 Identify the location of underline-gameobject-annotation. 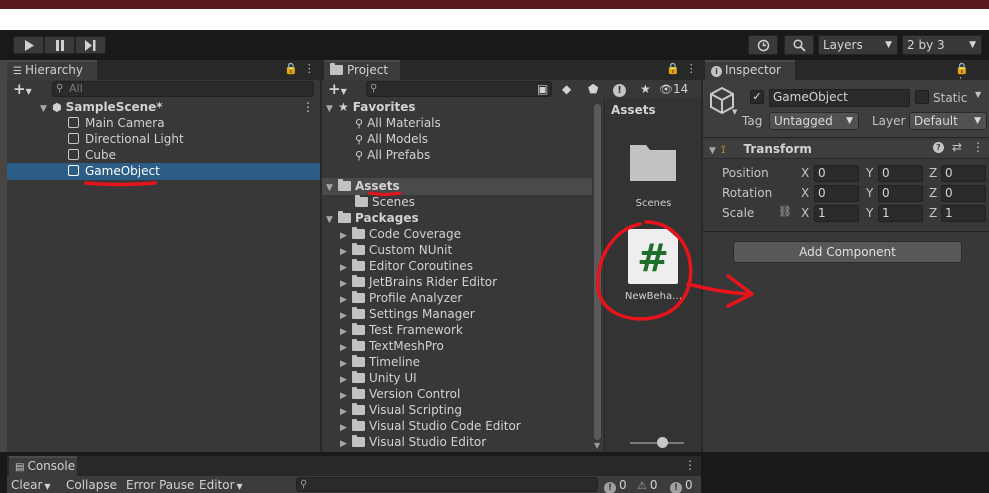
(120, 184).